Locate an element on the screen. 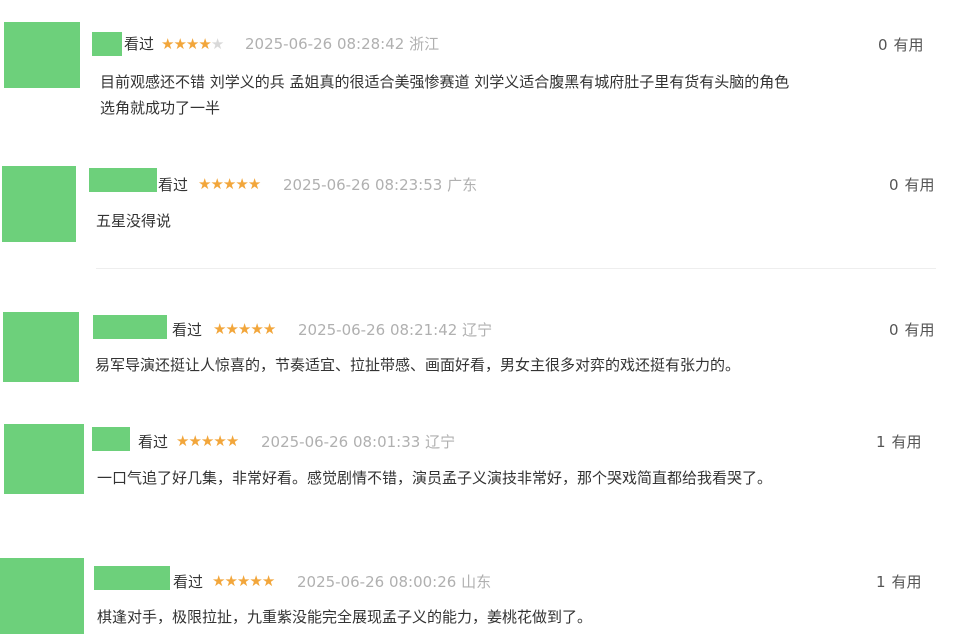  divider is located at coordinates (516, 268).